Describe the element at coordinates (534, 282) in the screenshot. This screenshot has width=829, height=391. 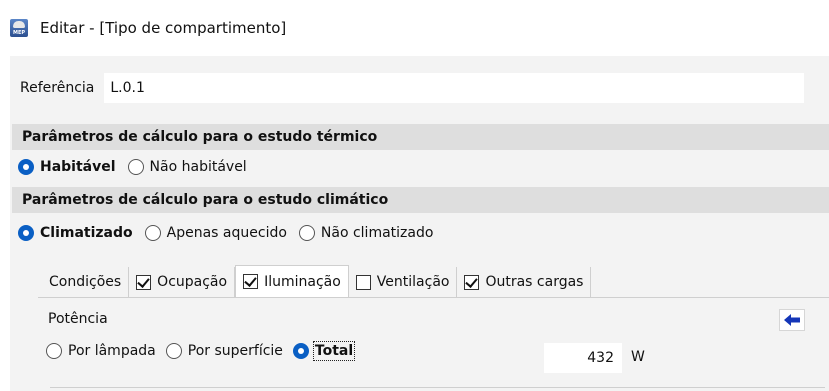
I see `tab-label: Outras cargas` at that location.